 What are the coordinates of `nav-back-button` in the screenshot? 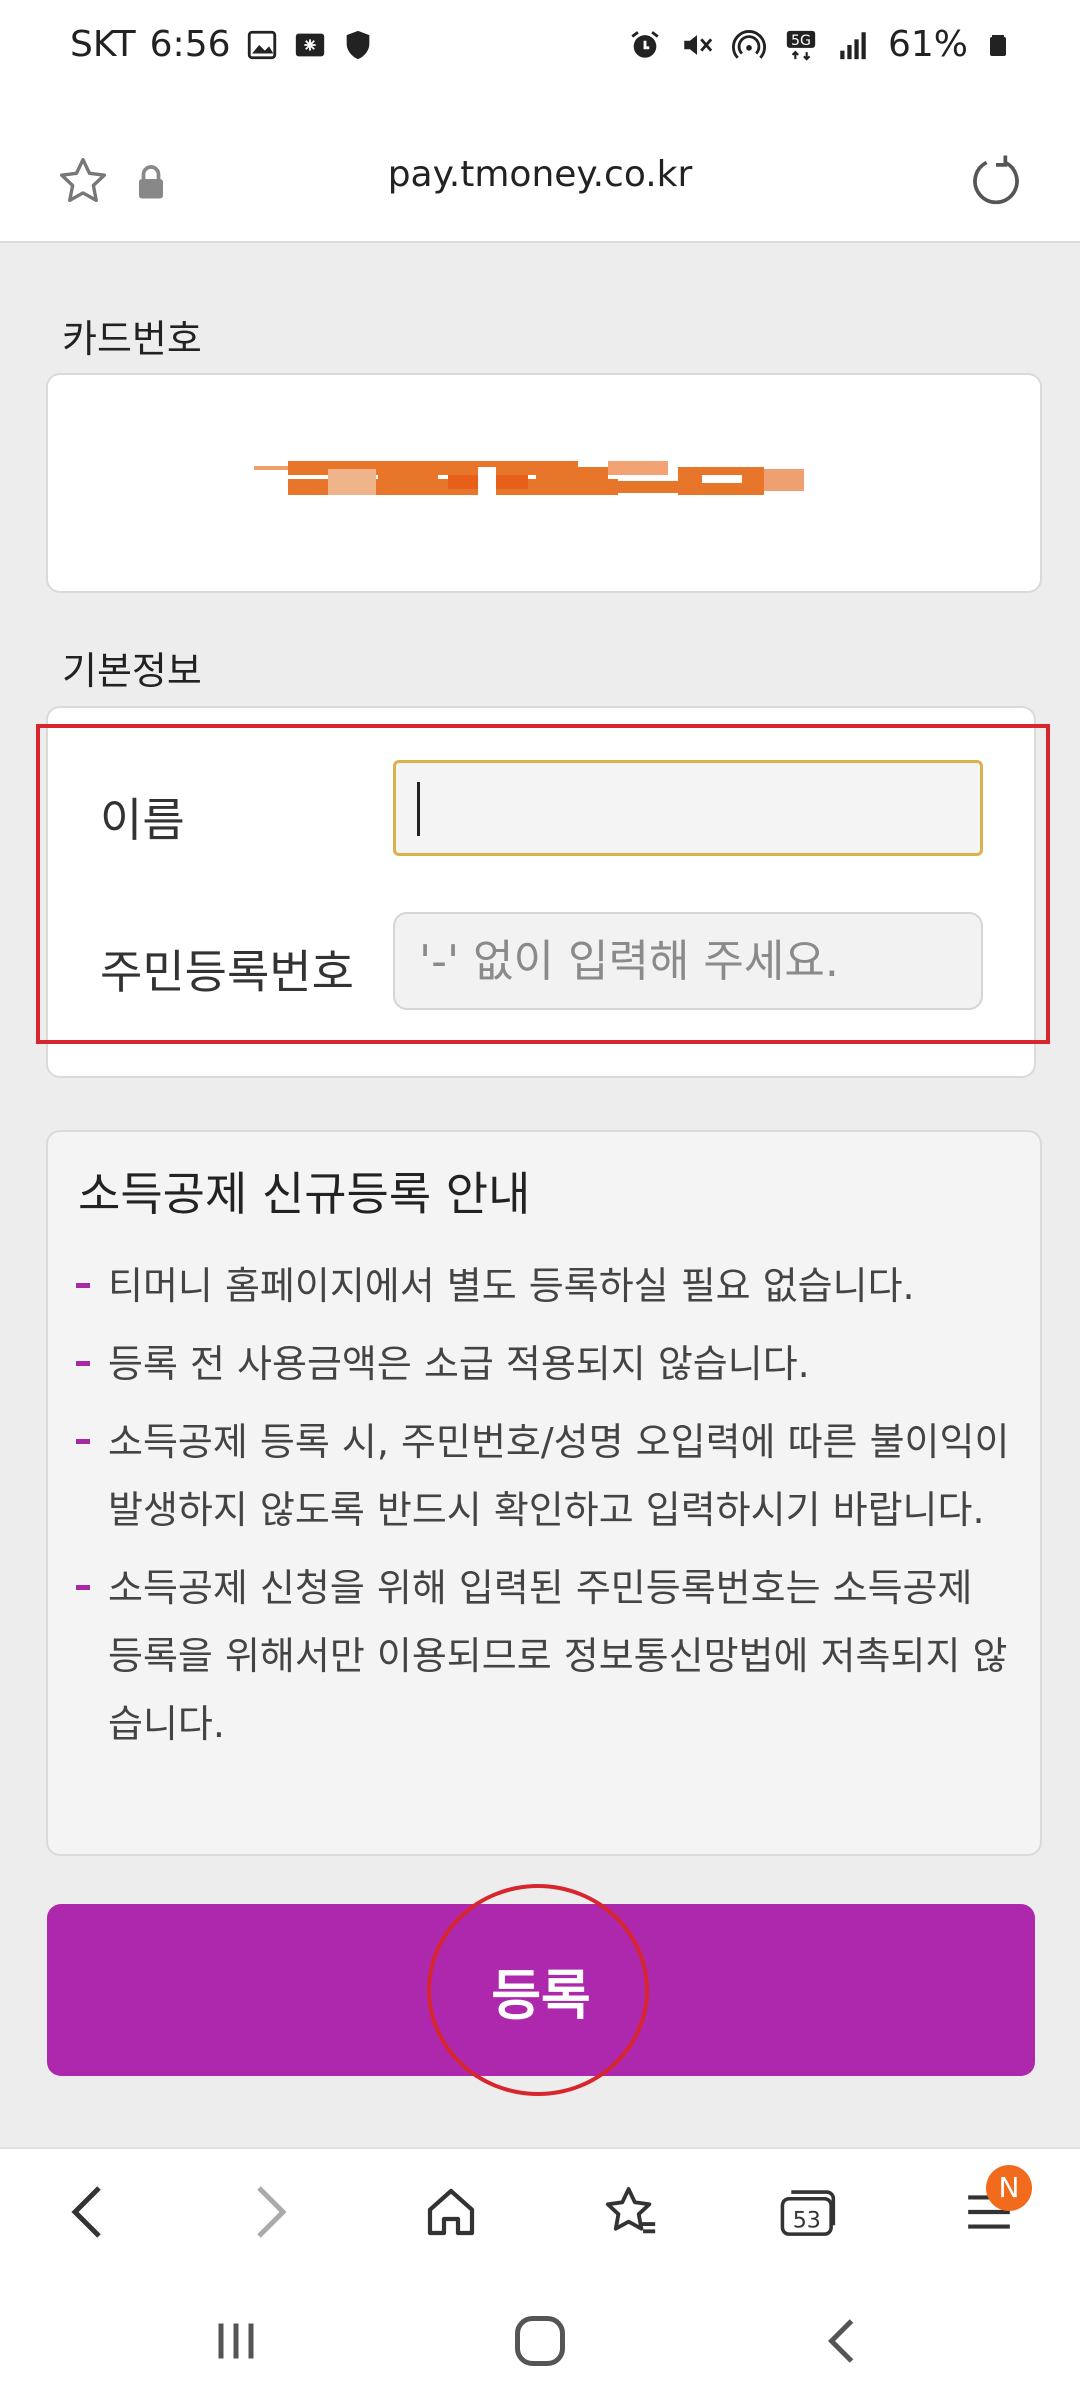 It's located at (87, 2212).